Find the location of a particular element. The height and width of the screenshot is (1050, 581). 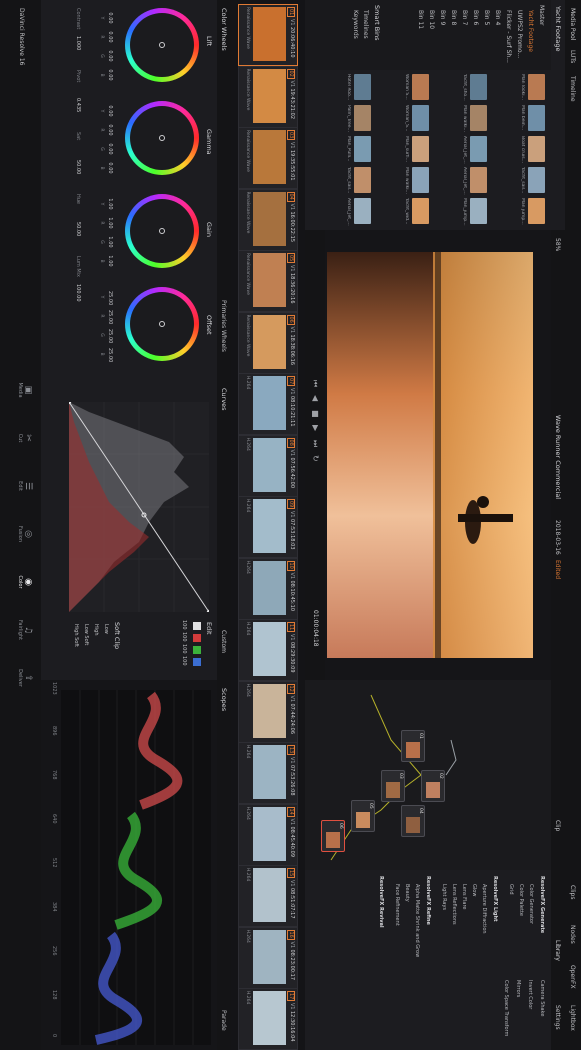

timeline-clip: 15 V1 08:51:07:17 H.264 is located at coordinates (268, 896).